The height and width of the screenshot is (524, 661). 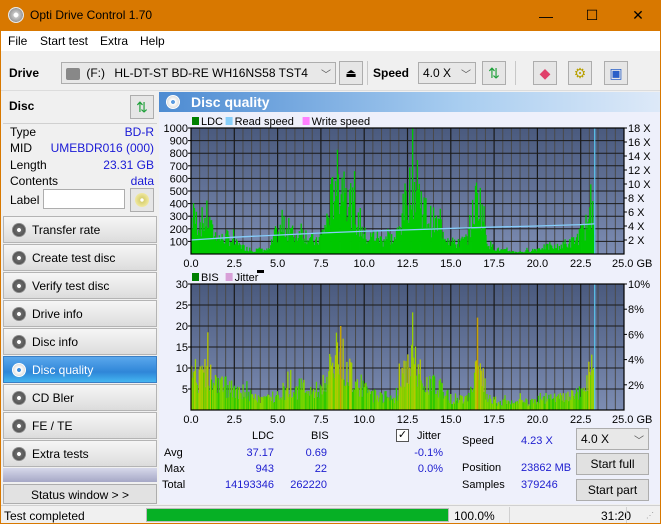 I want to click on progress-bar, so click(x=297, y=515).